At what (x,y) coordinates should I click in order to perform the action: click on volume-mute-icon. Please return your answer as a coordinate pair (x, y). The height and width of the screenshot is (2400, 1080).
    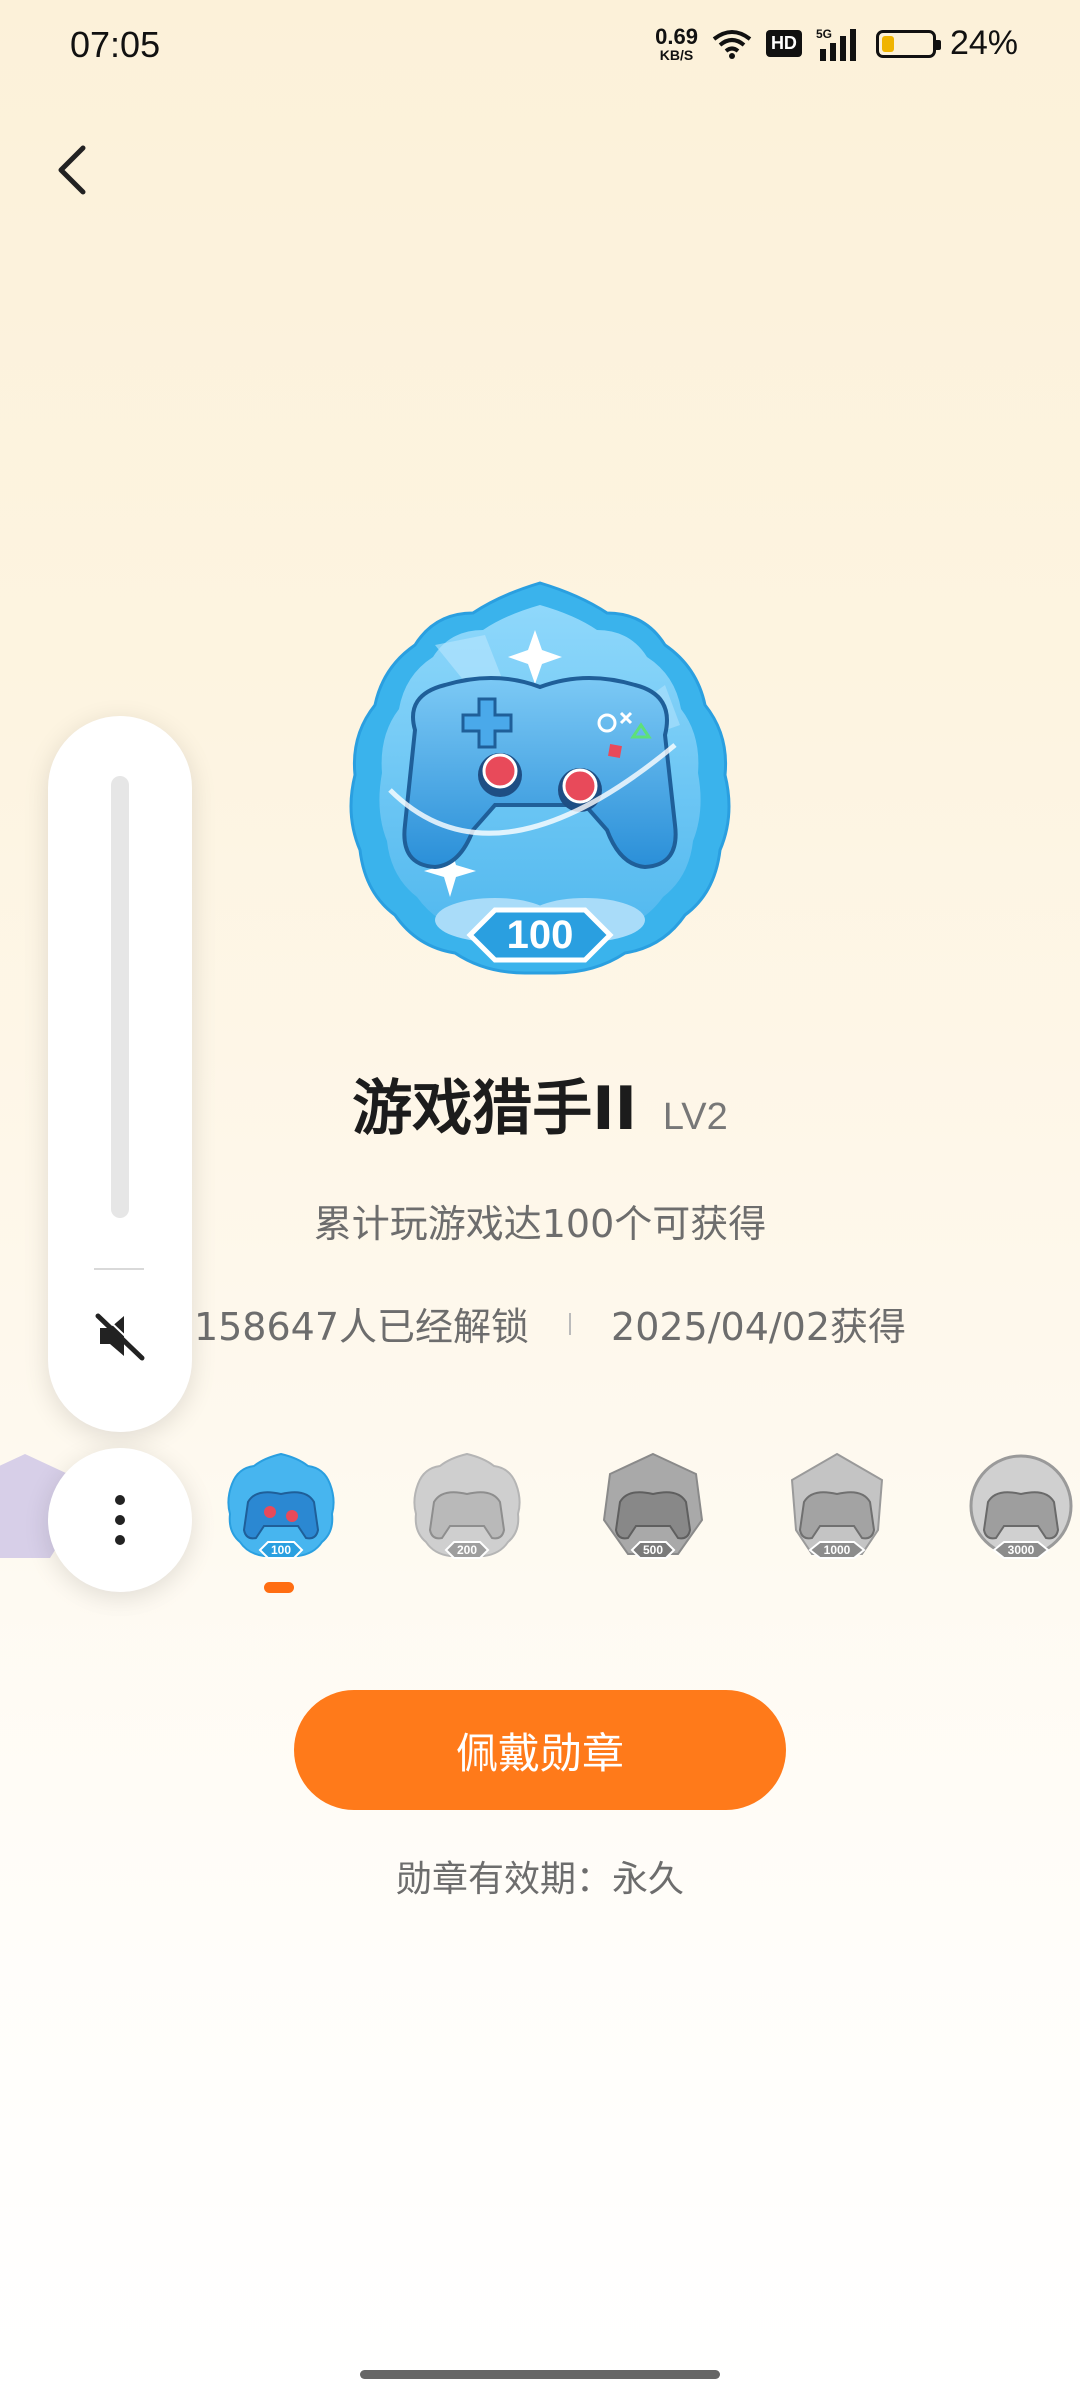
    Looking at the image, I should click on (120, 1336).